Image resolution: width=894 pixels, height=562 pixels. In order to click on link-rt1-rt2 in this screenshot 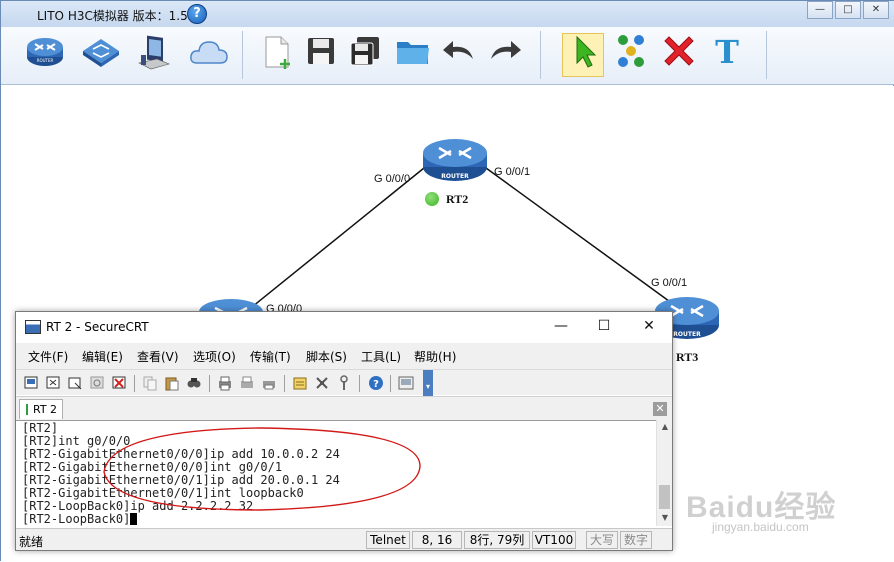, I will do `click(335, 239)`.